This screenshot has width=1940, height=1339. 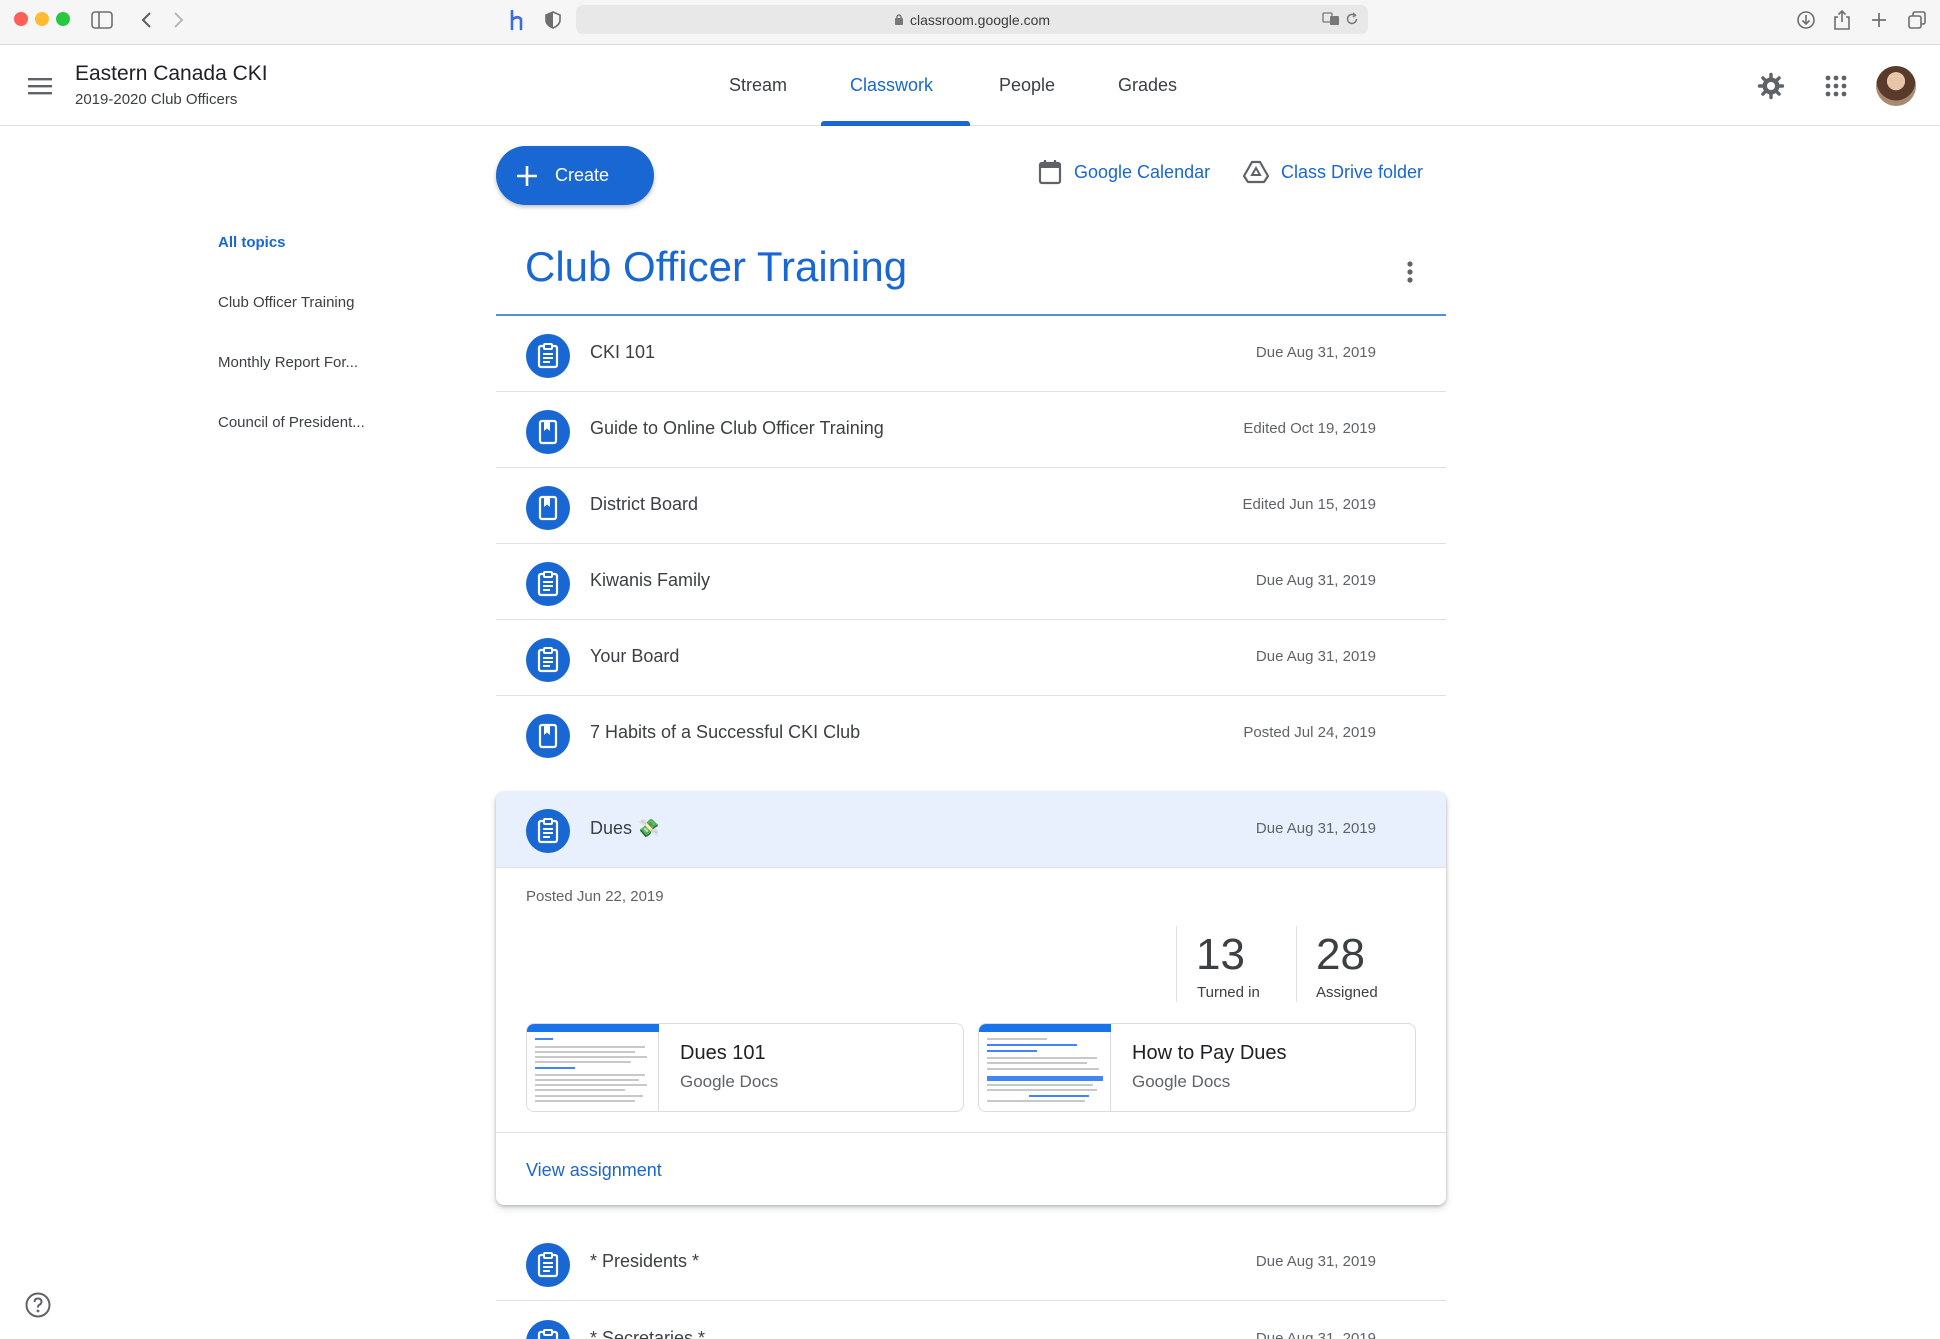 I want to click on item-title: District Board, so click(x=644, y=504).